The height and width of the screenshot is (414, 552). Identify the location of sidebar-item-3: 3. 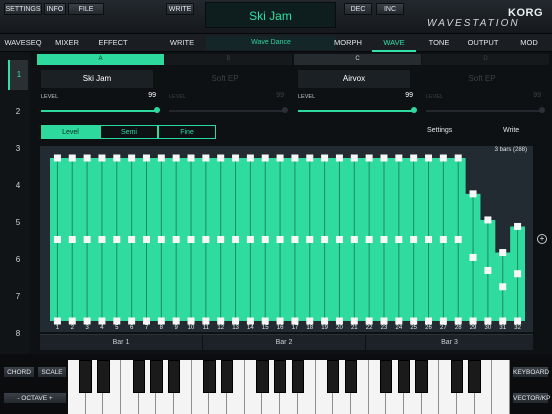
(18, 149).